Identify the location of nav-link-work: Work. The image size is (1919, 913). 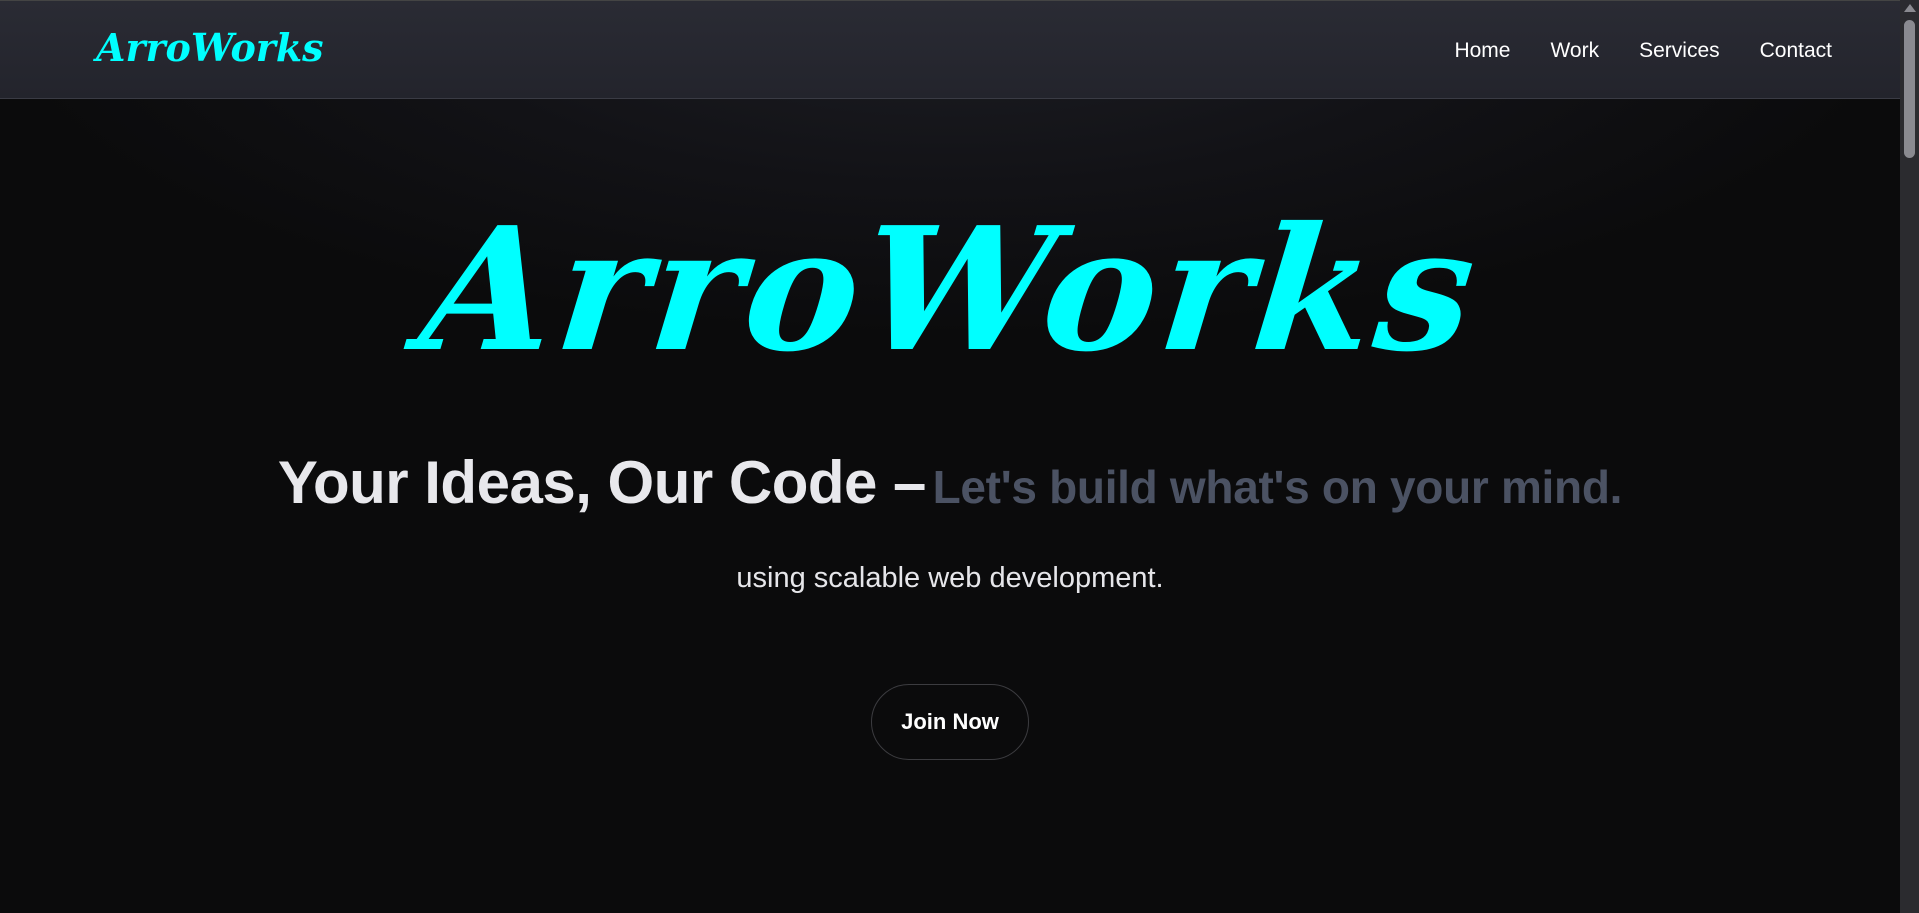
(1574, 51).